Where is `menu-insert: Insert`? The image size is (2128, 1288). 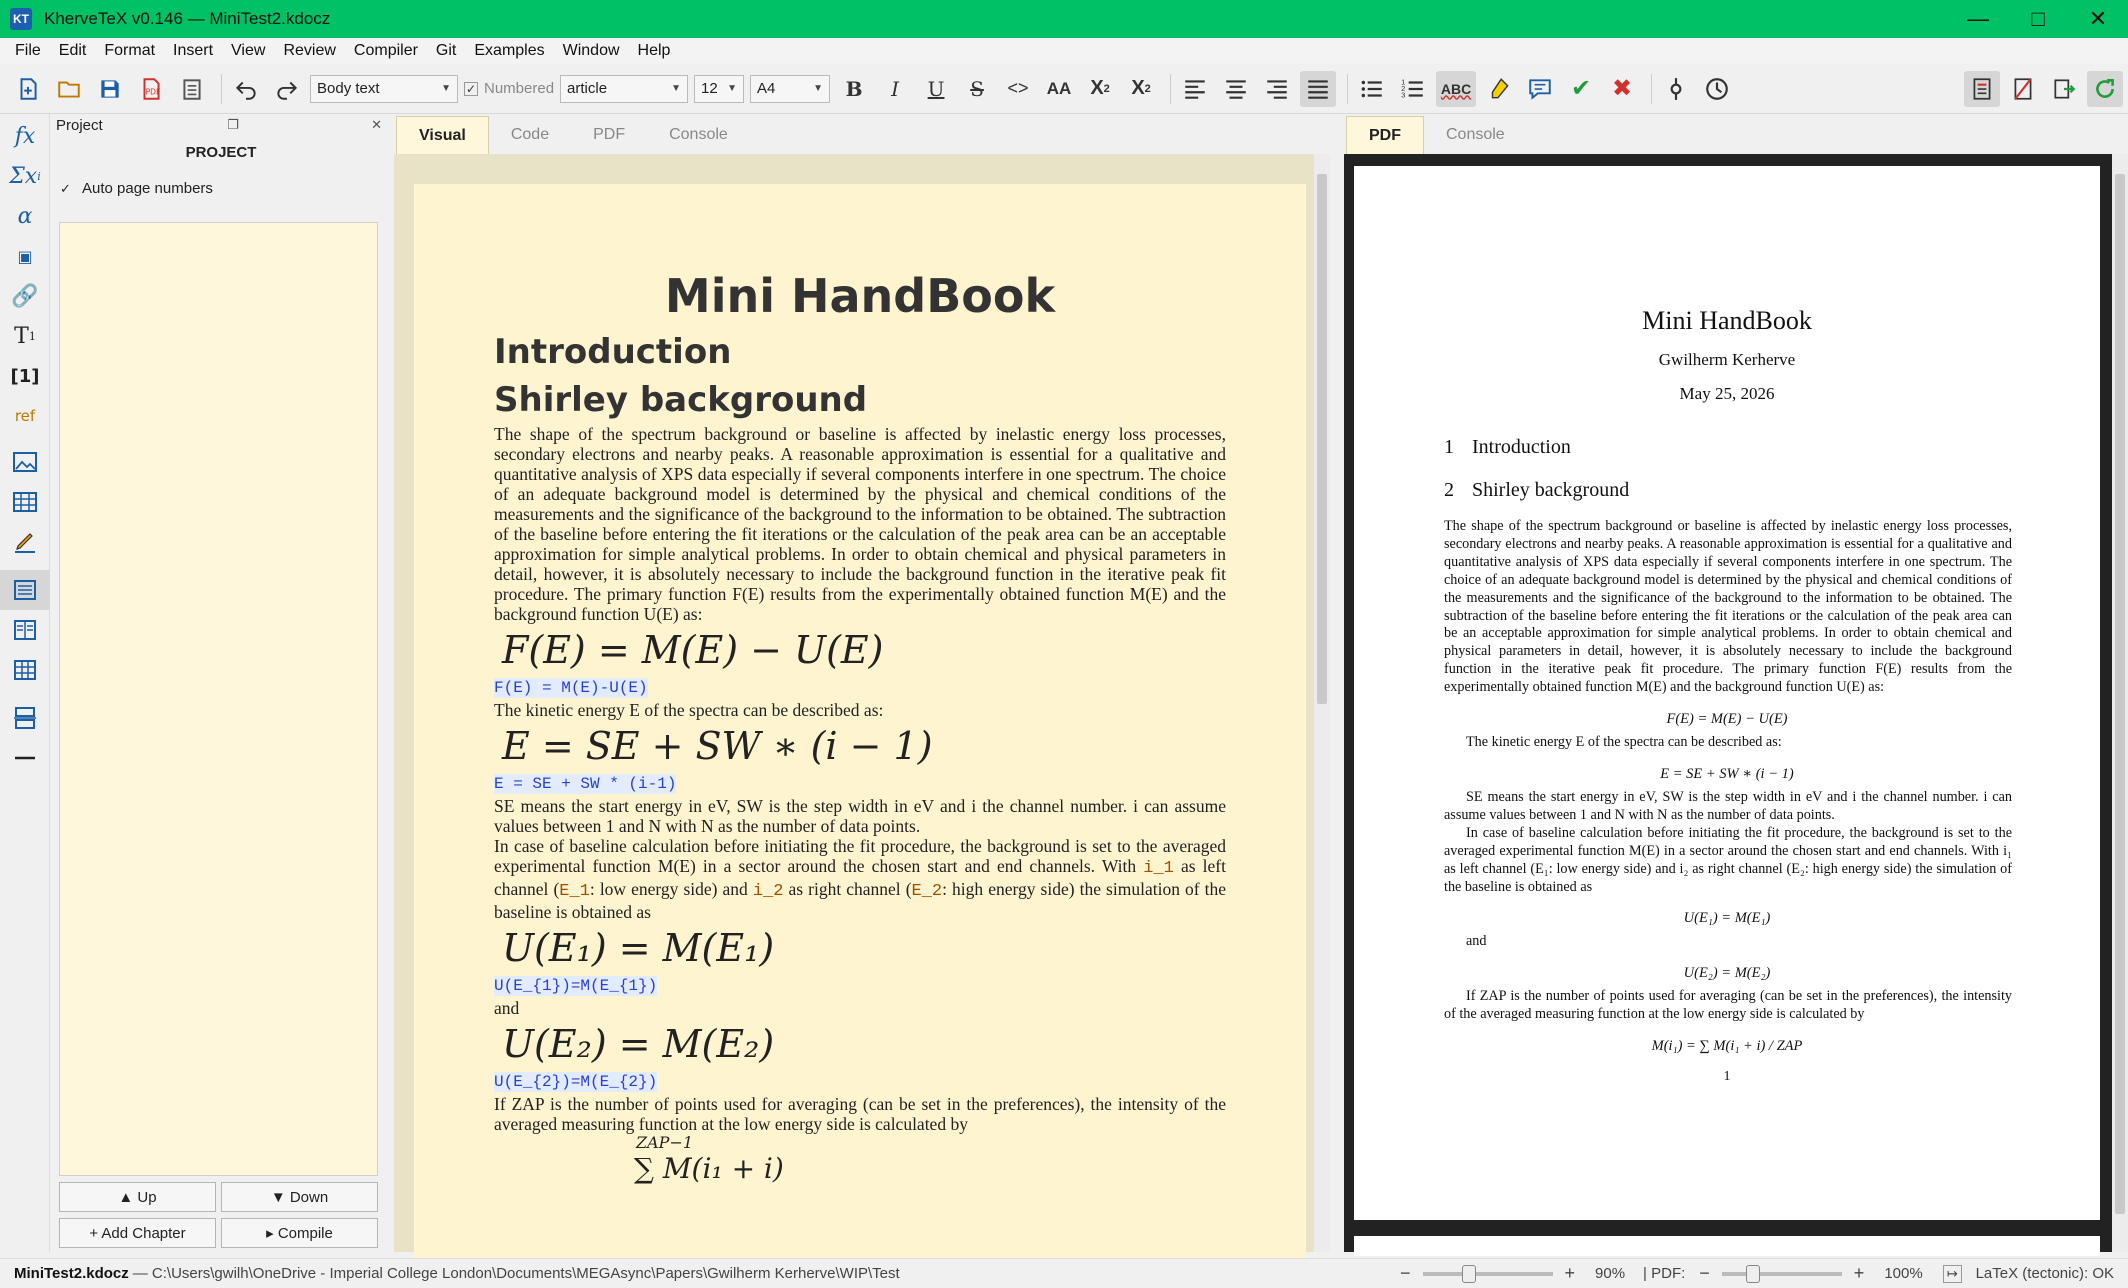
menu-insert: Insert is located at coordinates (193, 51).